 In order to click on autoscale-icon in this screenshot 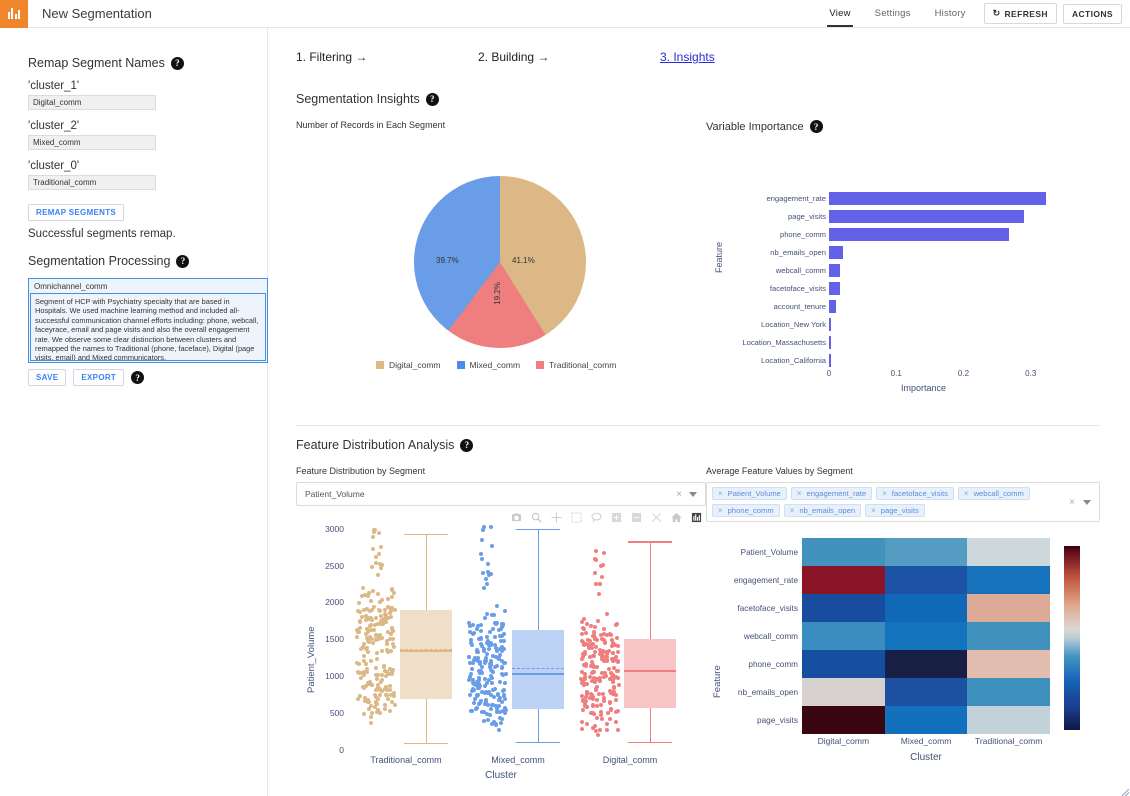, I will do `click(656, 517)`.